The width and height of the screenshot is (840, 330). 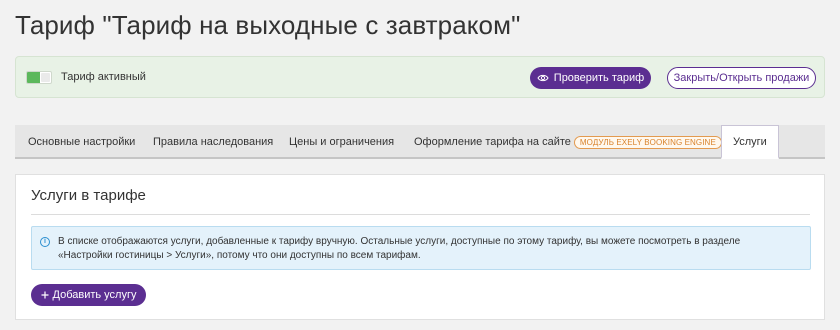 I want to click on services-title: Услуги в тарифе, so click(x=88, y=195).